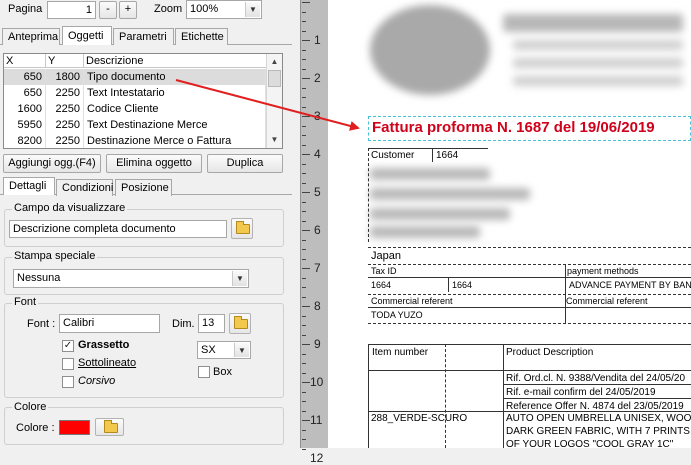 Image resolution: width=691 pixels, height=465 pixels. What do you see at coordinates (175, 93) in the screenshot?
I see `cell-descrizione: Text Intestatario` at bounding box center [175, 93].